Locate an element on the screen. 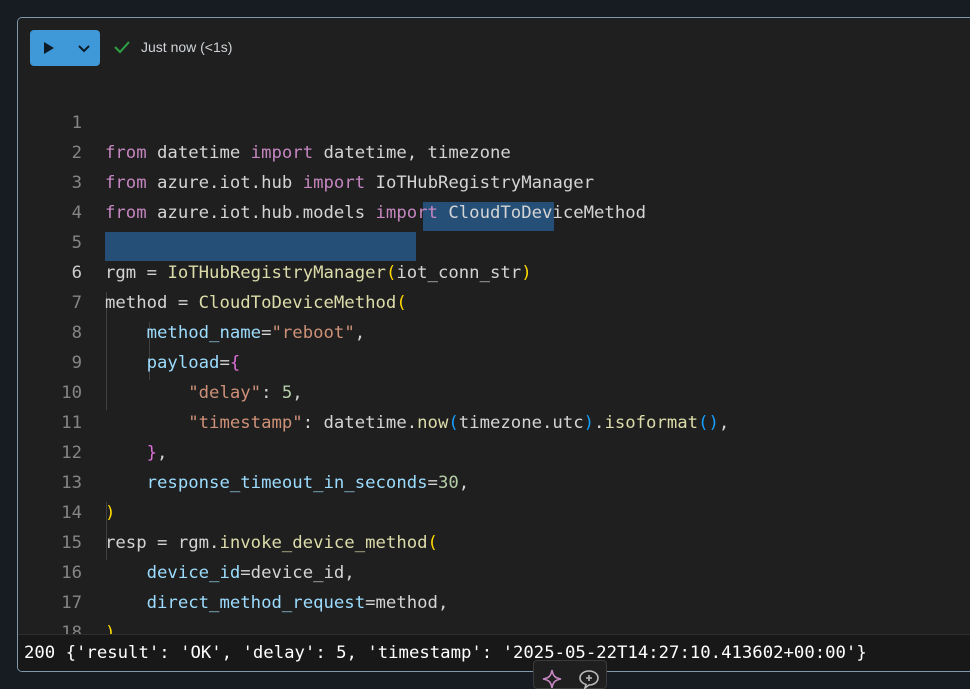  code-line: 16 direct_method_request=method, is located at coordinates (494, 570).